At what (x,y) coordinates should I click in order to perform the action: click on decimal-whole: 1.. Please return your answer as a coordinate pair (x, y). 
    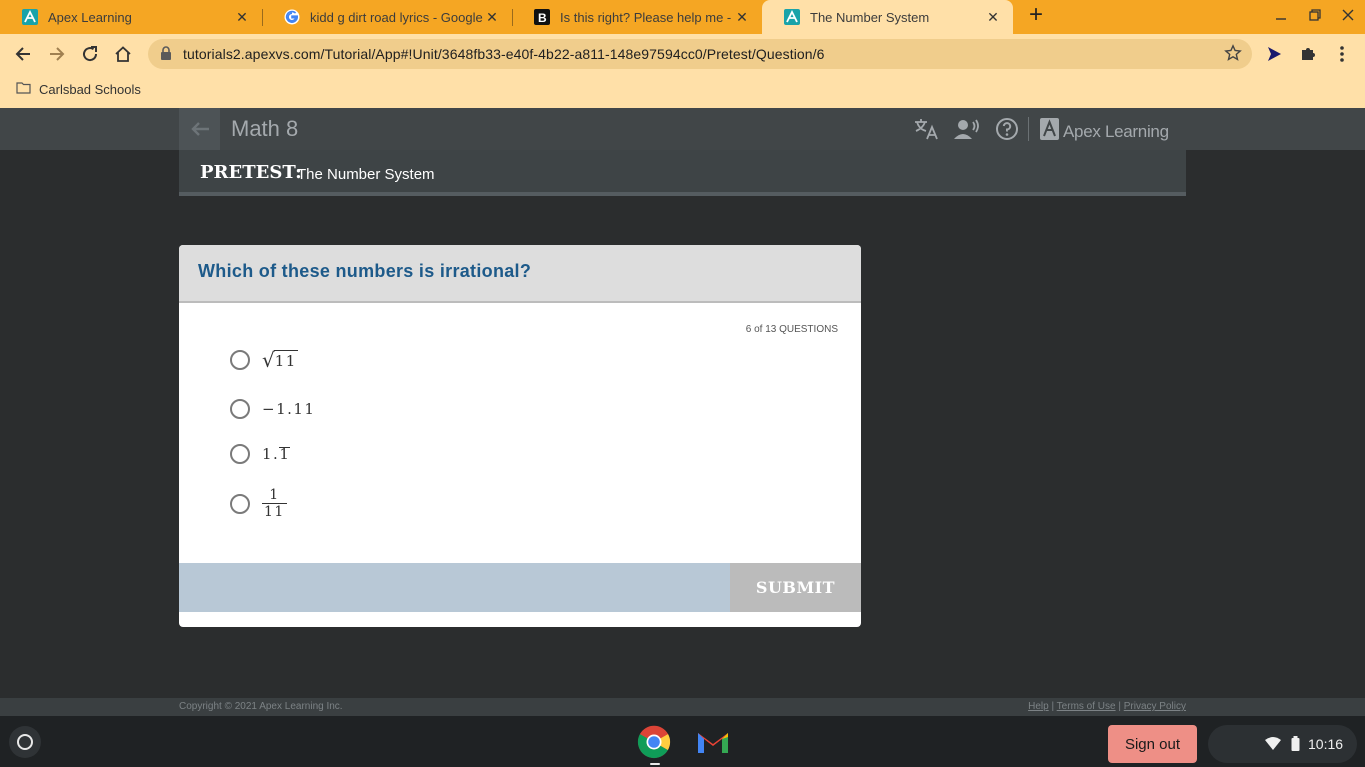
    Looking at the image, I should click on (271, 454).